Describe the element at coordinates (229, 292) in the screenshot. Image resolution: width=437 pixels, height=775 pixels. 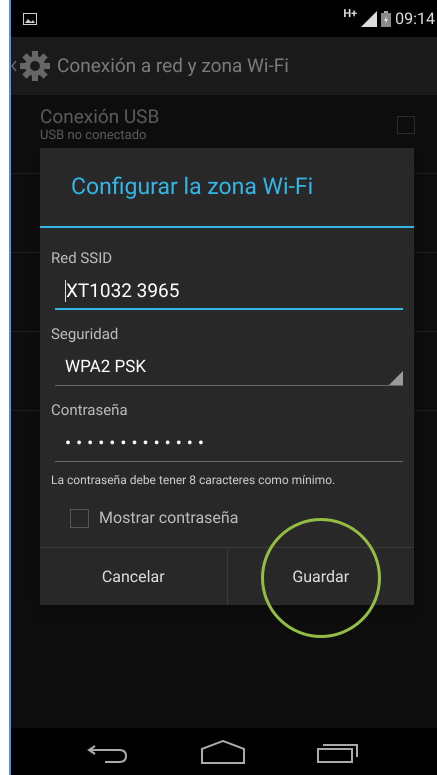
I see `input-field: XT1032 3965` at that location.